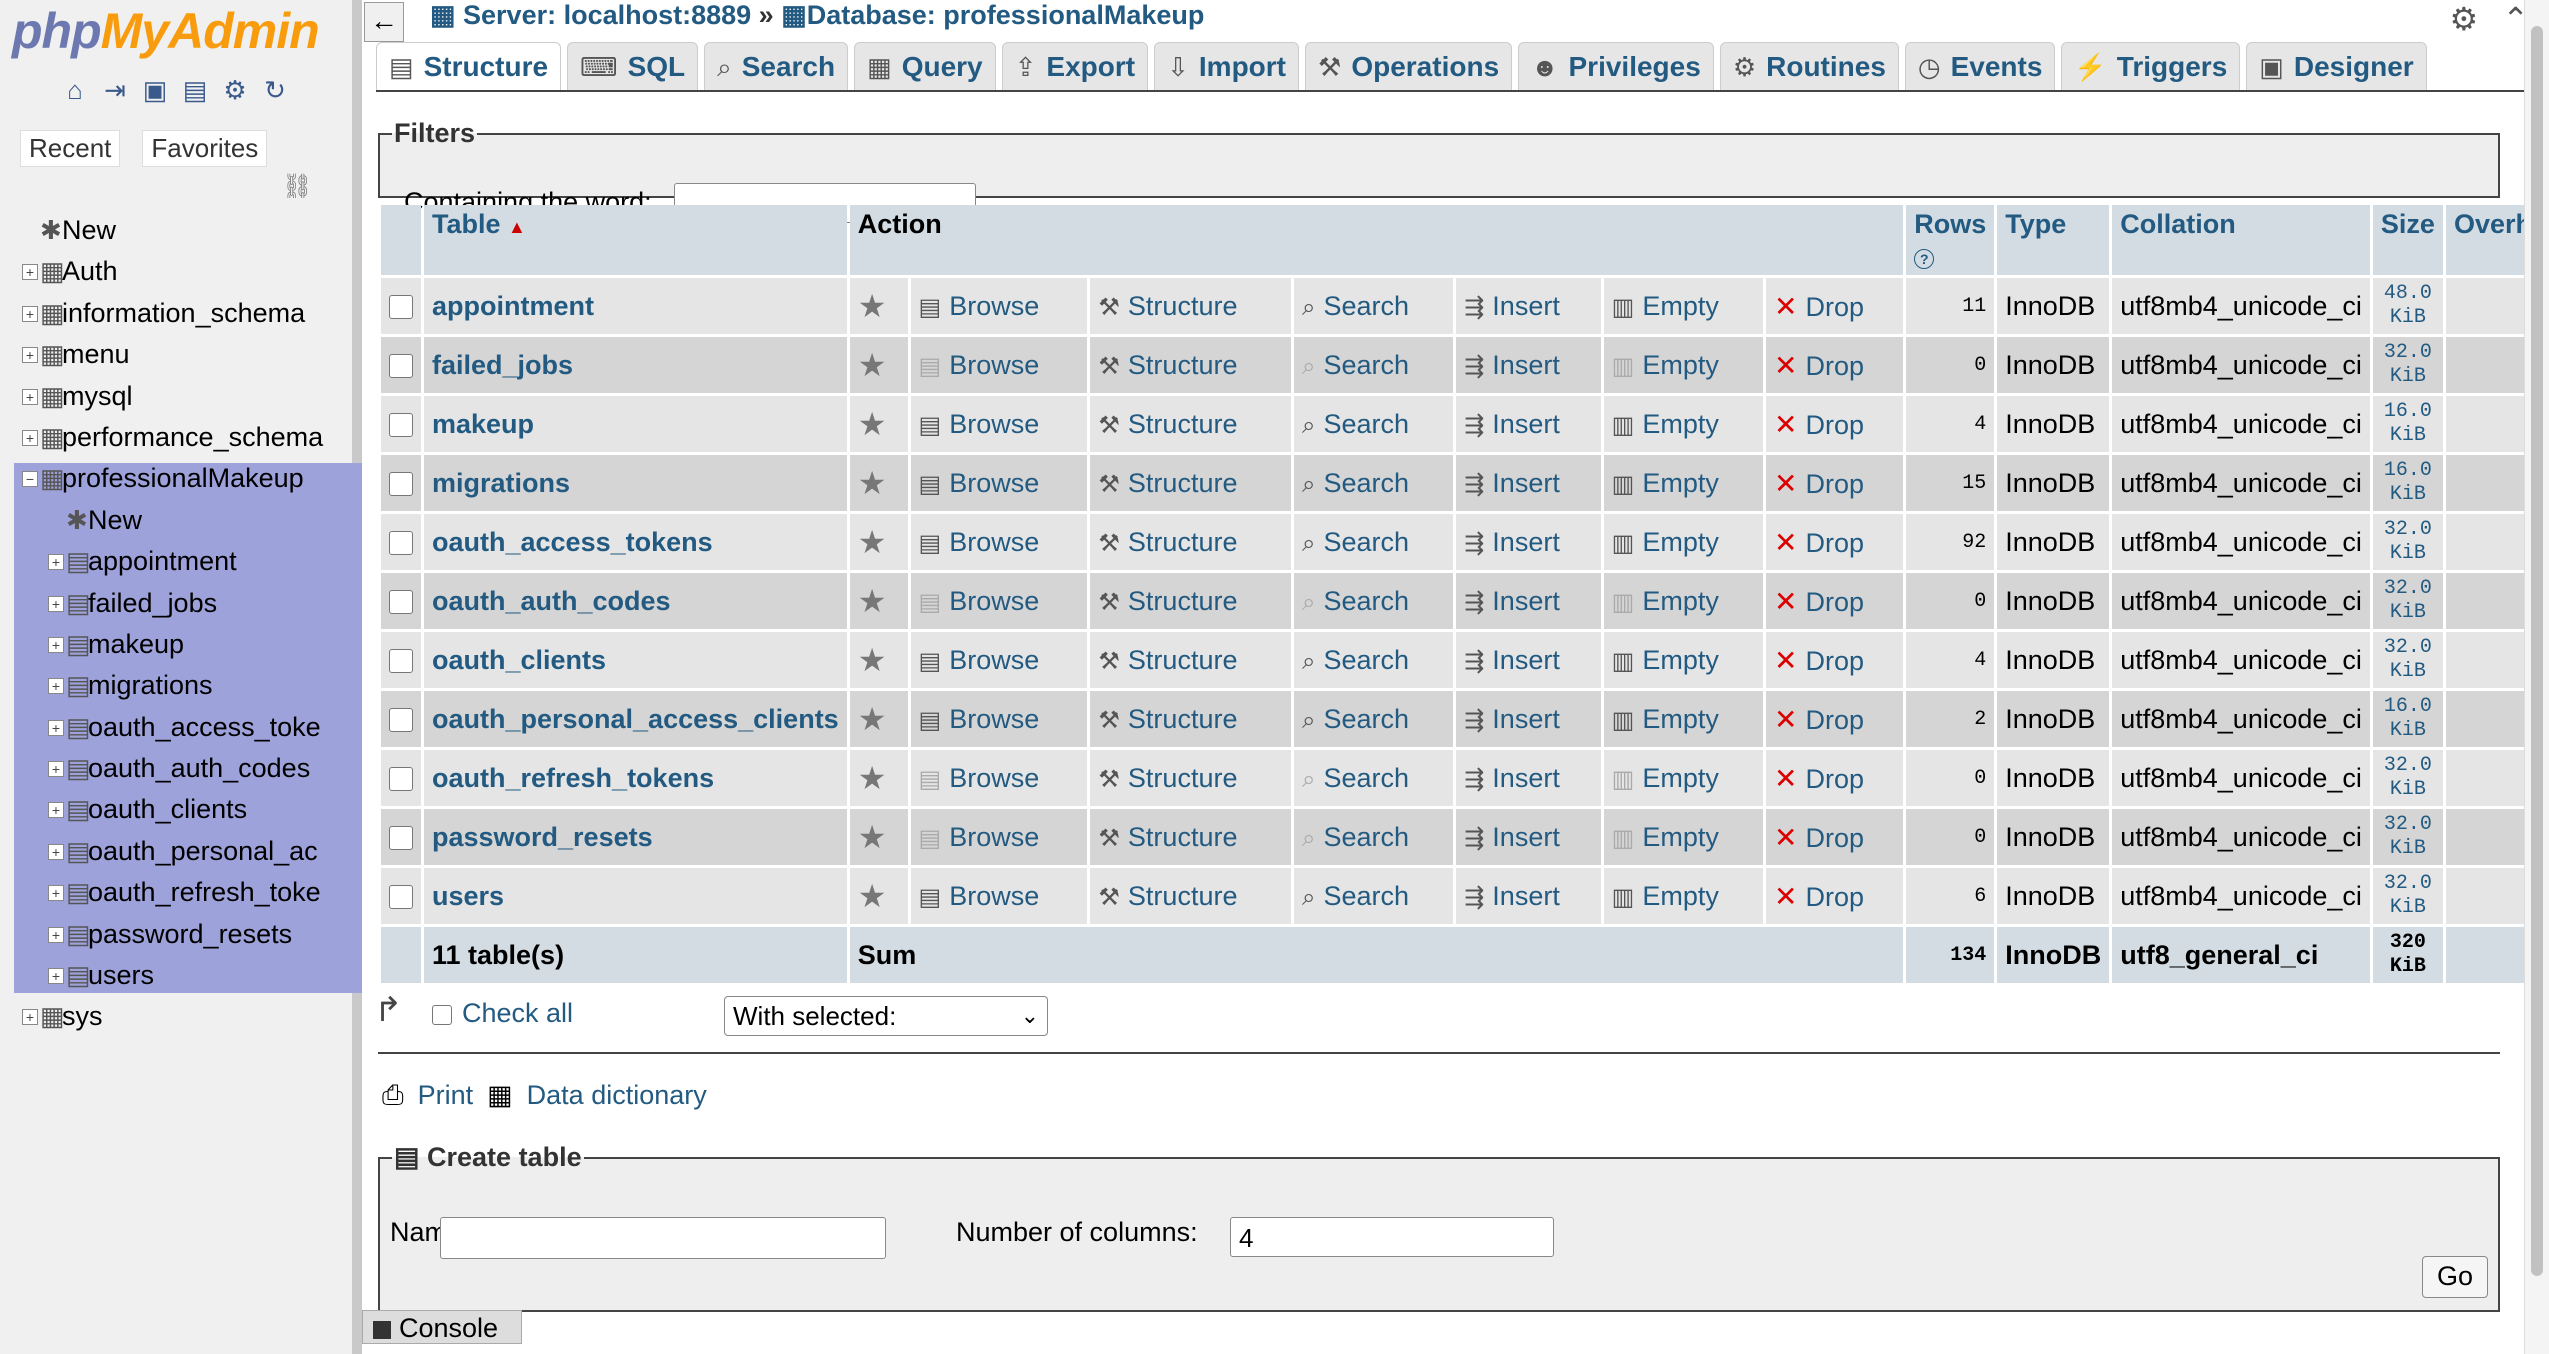 This screenshot has height=1354, width=2549. What do you see at coordinates (1980, 66) in the screenshot?
I see `tab-events: ◷ Events` at bounding box center [1980, 66].